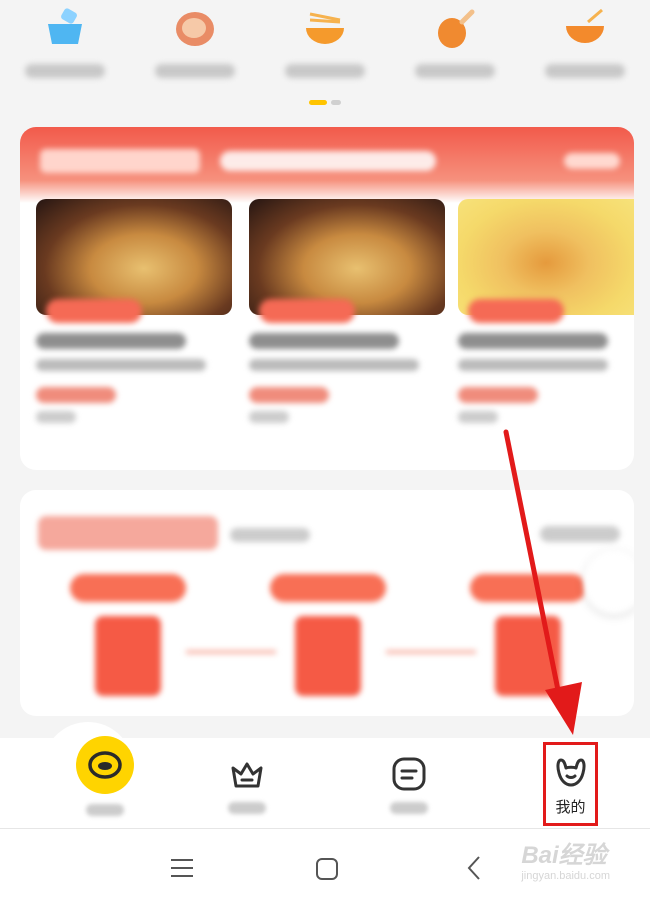 This screenshot has width=650, height=900. I want to click on tab-member, so click(247, 783).